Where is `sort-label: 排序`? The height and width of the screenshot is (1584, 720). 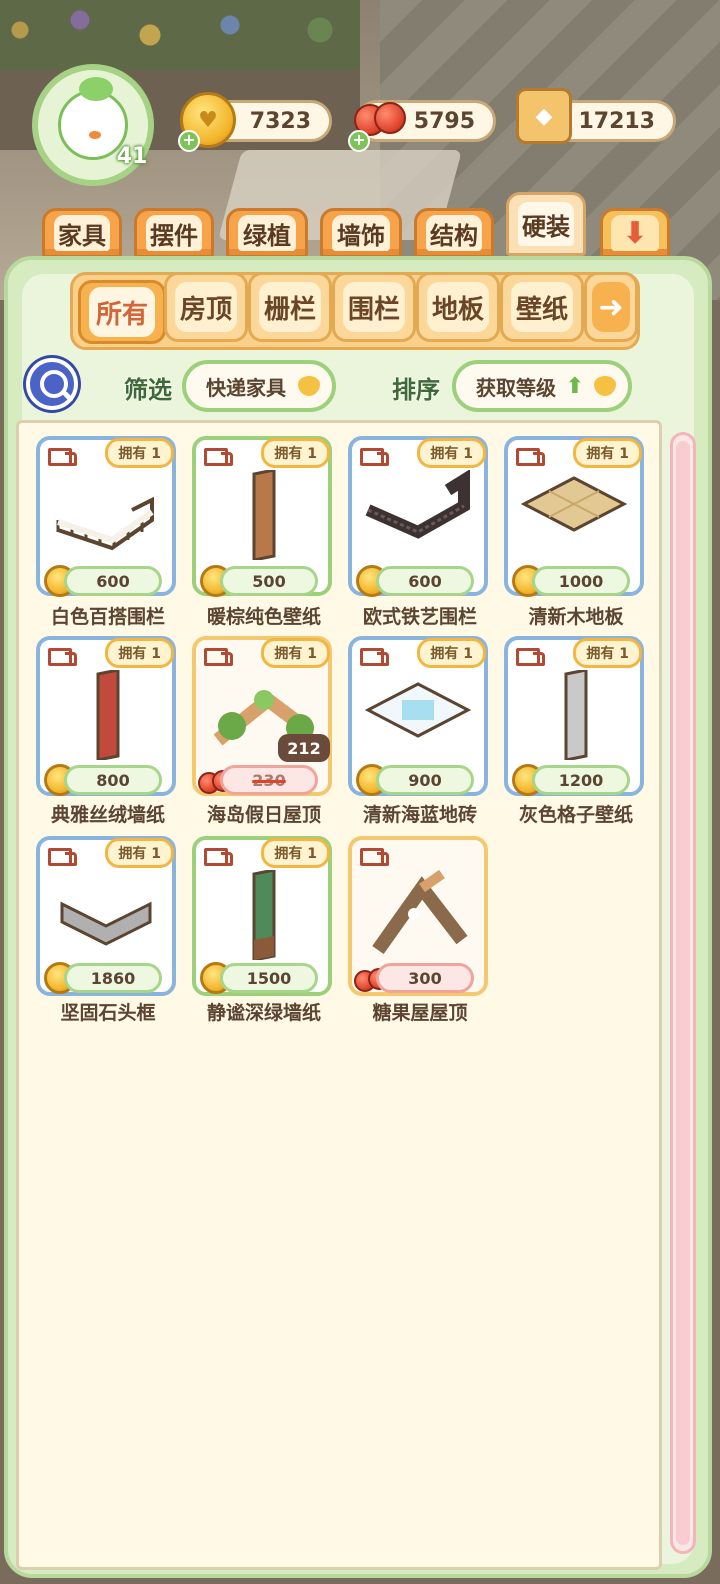
sort-label: 排序 is located at coordinates (416, 390).